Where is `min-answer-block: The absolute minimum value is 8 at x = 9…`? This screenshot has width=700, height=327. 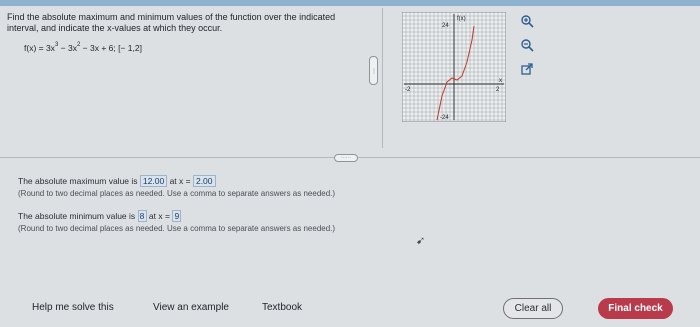
min-answer-block: The absolute minimum value is 8 at x = 9… is located at coordinates (176, 221).